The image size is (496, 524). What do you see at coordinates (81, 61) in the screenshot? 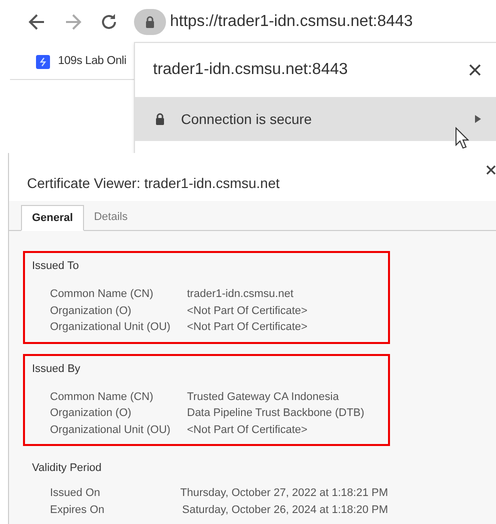
I see `bookmark: 109s Lab Onli` at bounding box center [81, 61].